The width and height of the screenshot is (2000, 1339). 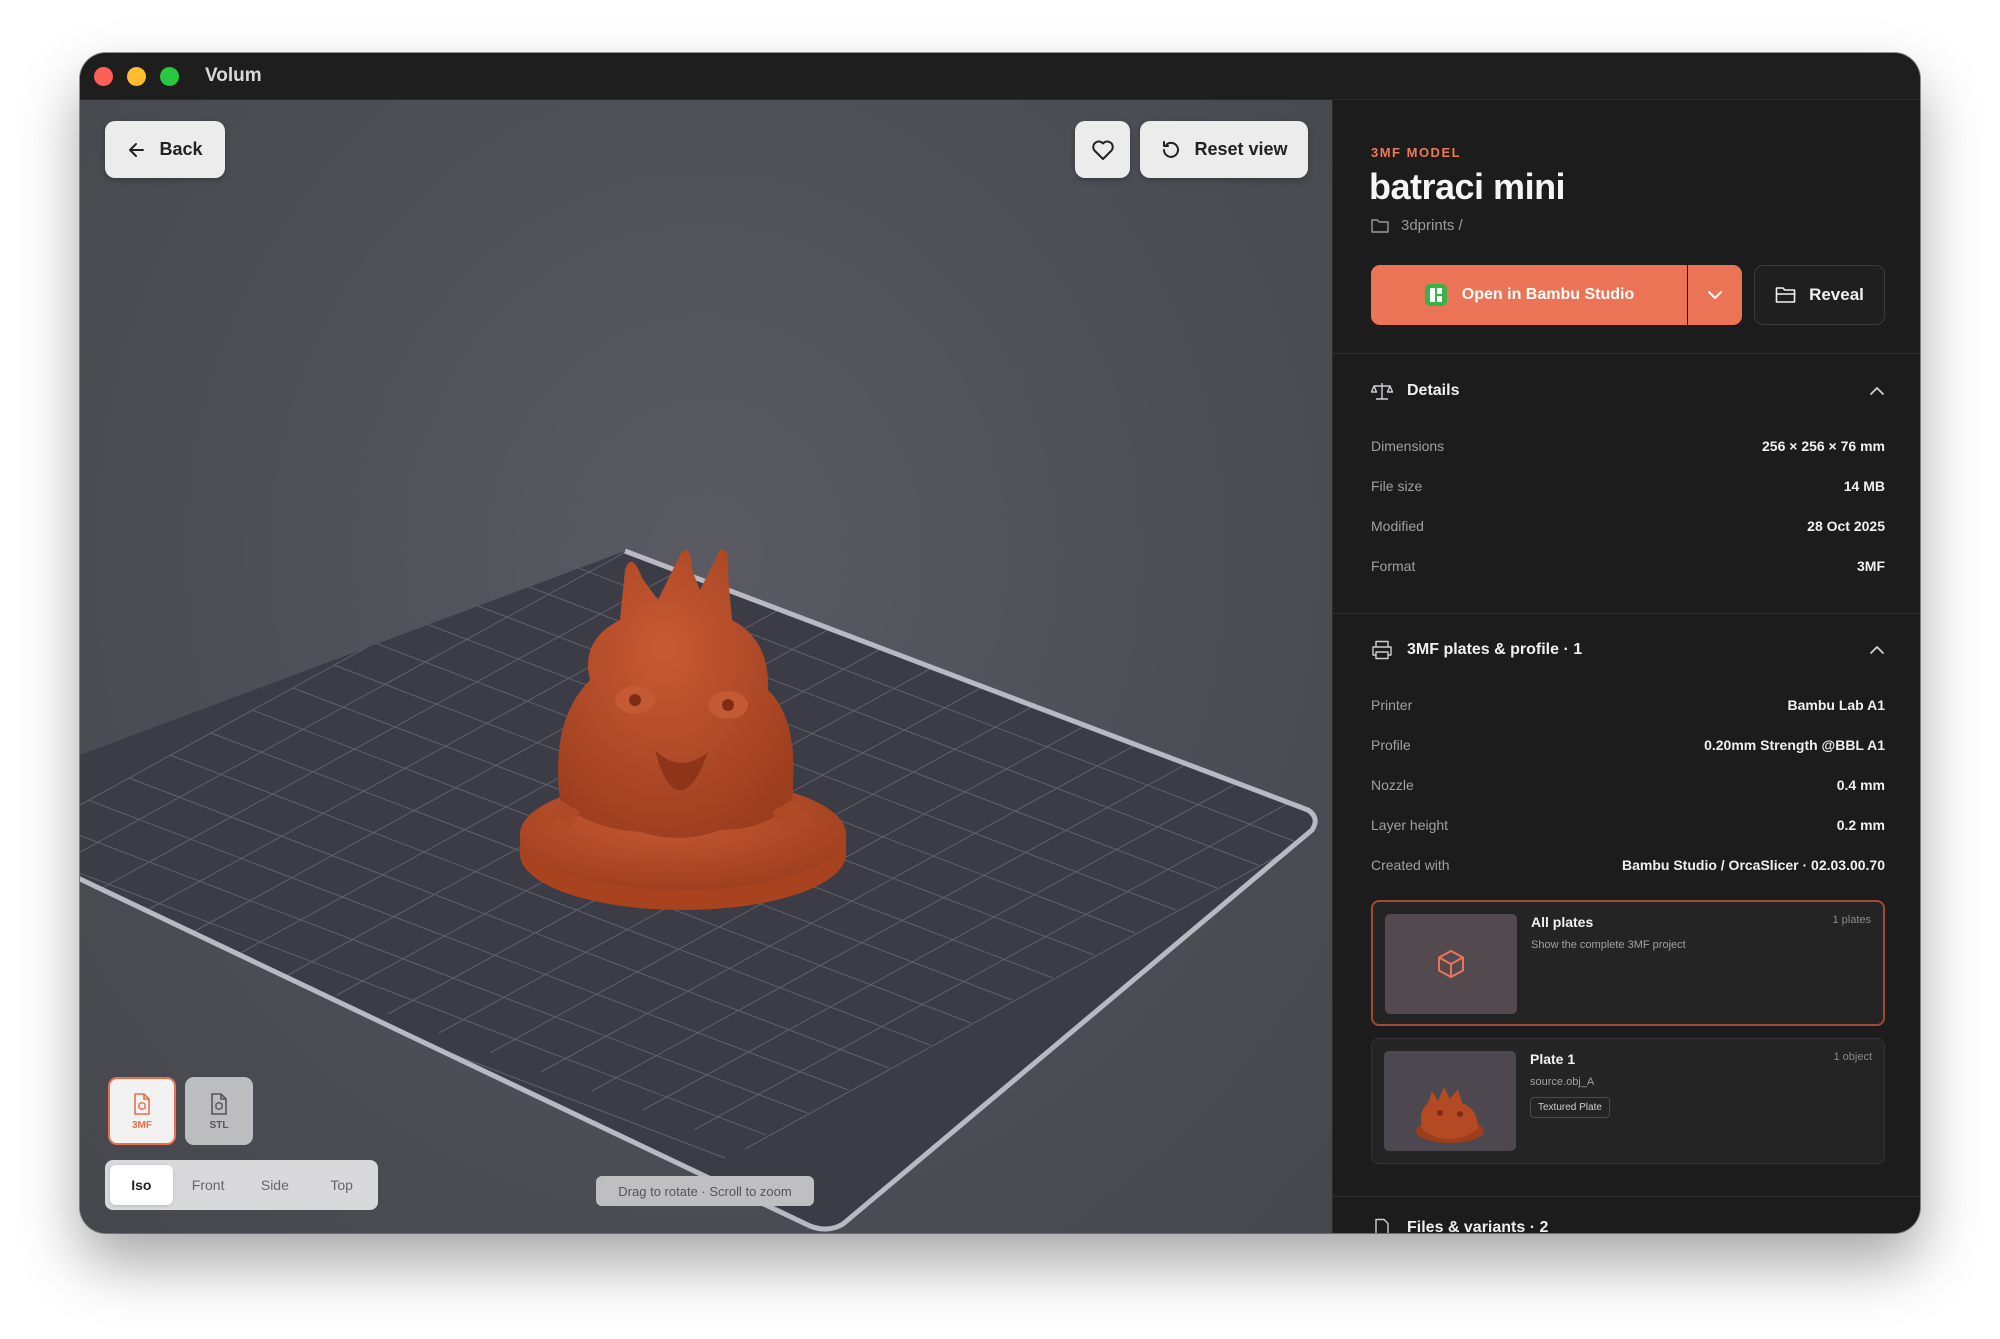 What do you see at coordinates (1570, 1107) in the screenshot?
I see `plate-type-badge: Textured Plate` at bounding box center [1570, 1107].